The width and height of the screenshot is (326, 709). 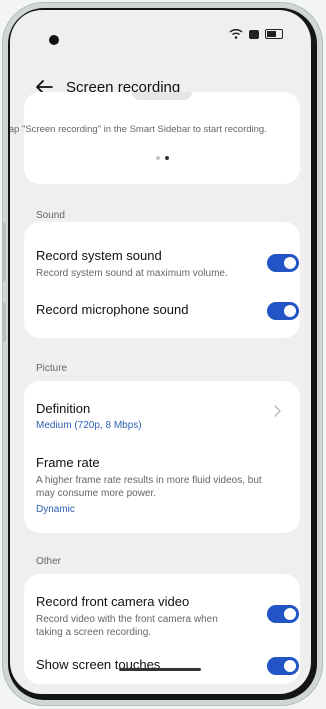 What do you see at coordinates (162, 96) in the screenshot?
I see `preview-tab` at bounding box center [162, 96].